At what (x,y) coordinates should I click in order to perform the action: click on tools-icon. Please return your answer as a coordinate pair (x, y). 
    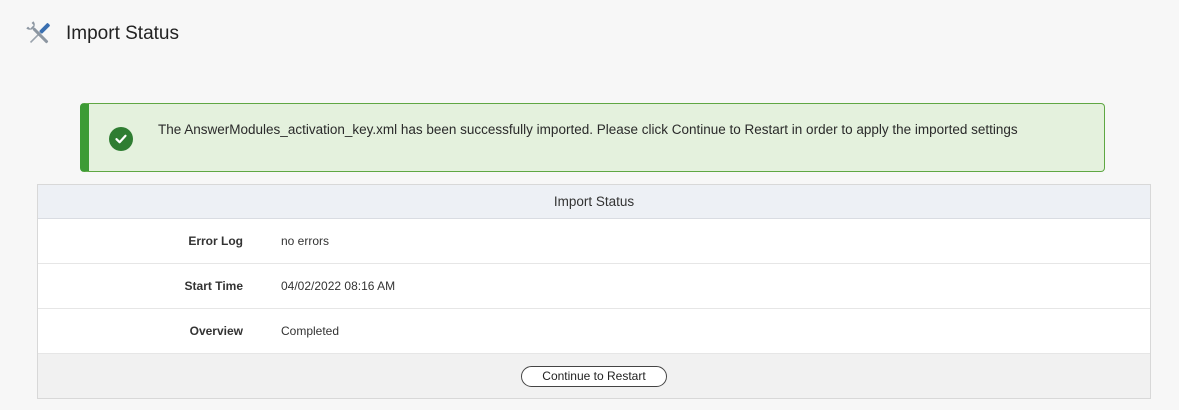
    Looking at the image, I should click on (39, 34).